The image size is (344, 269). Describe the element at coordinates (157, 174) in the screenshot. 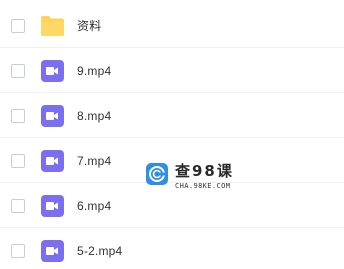

I see `watermark-logo-icon` at that location.